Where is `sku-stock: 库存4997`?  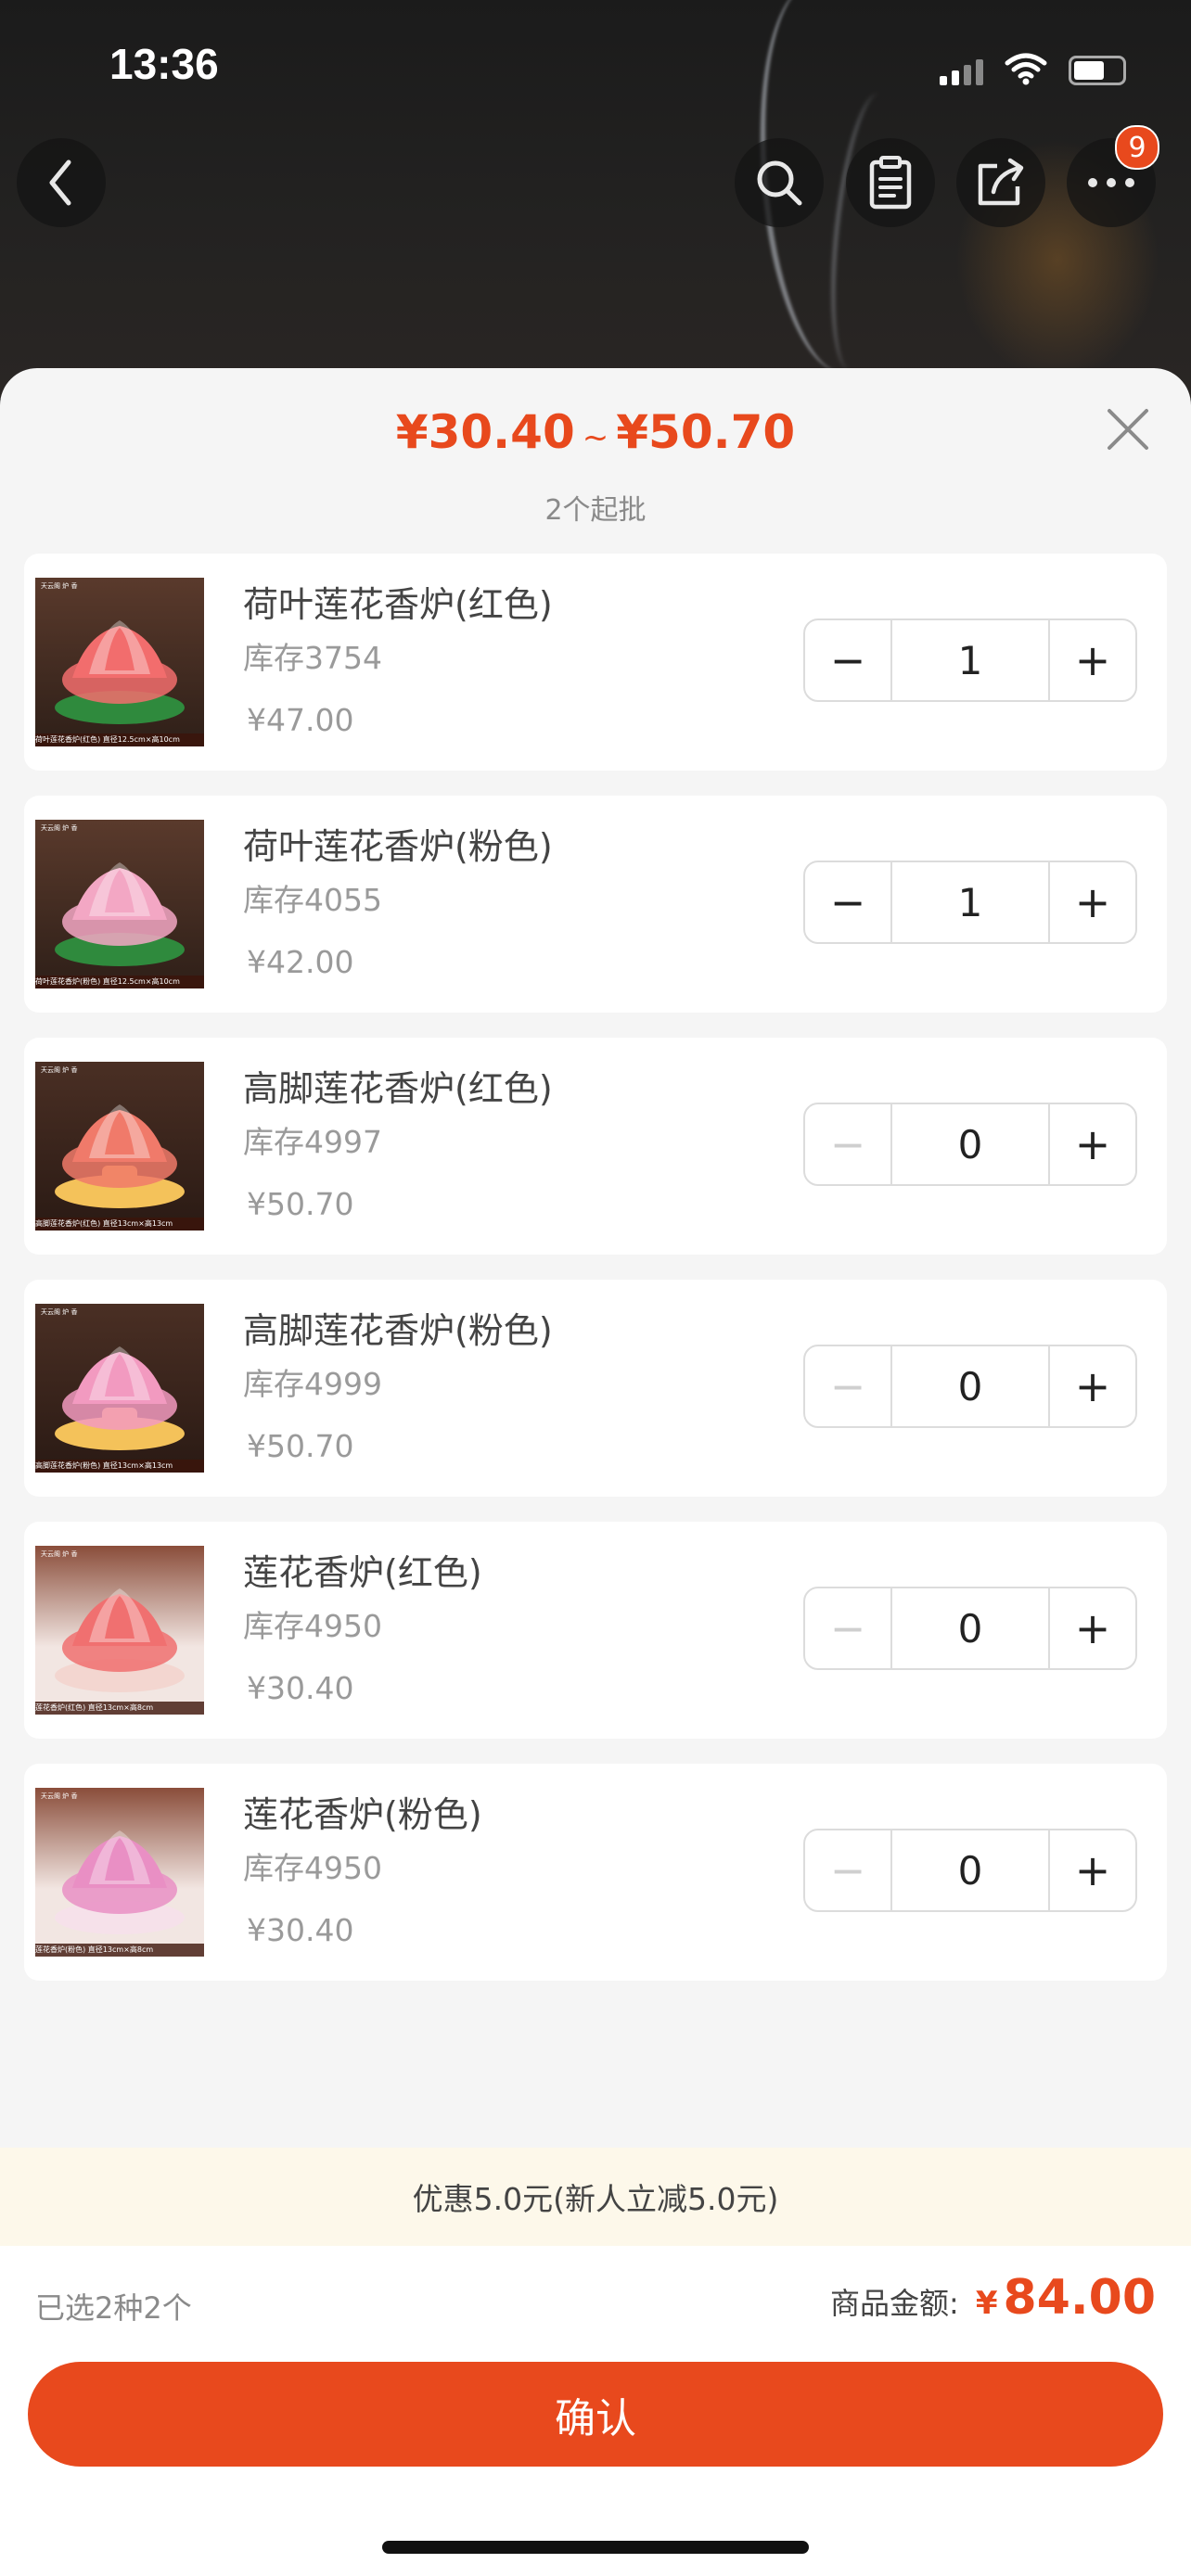 sku-stock: 库存4997 is located at coordinates (312, 1142).